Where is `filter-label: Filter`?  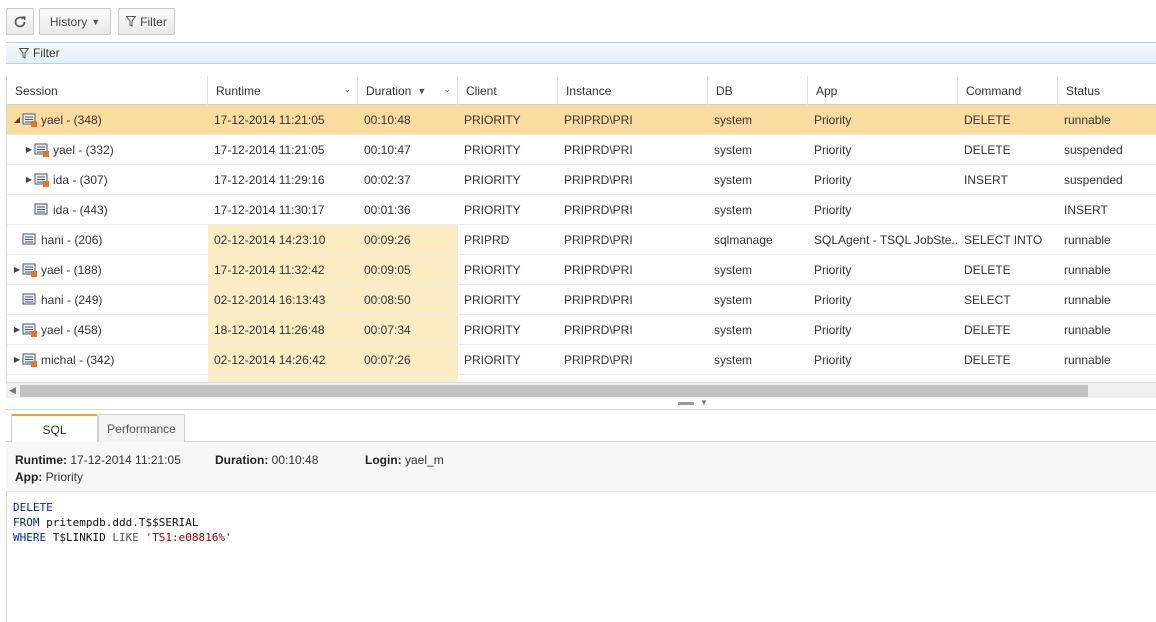 filter-label: Filter is located at coordinates (153, 21).